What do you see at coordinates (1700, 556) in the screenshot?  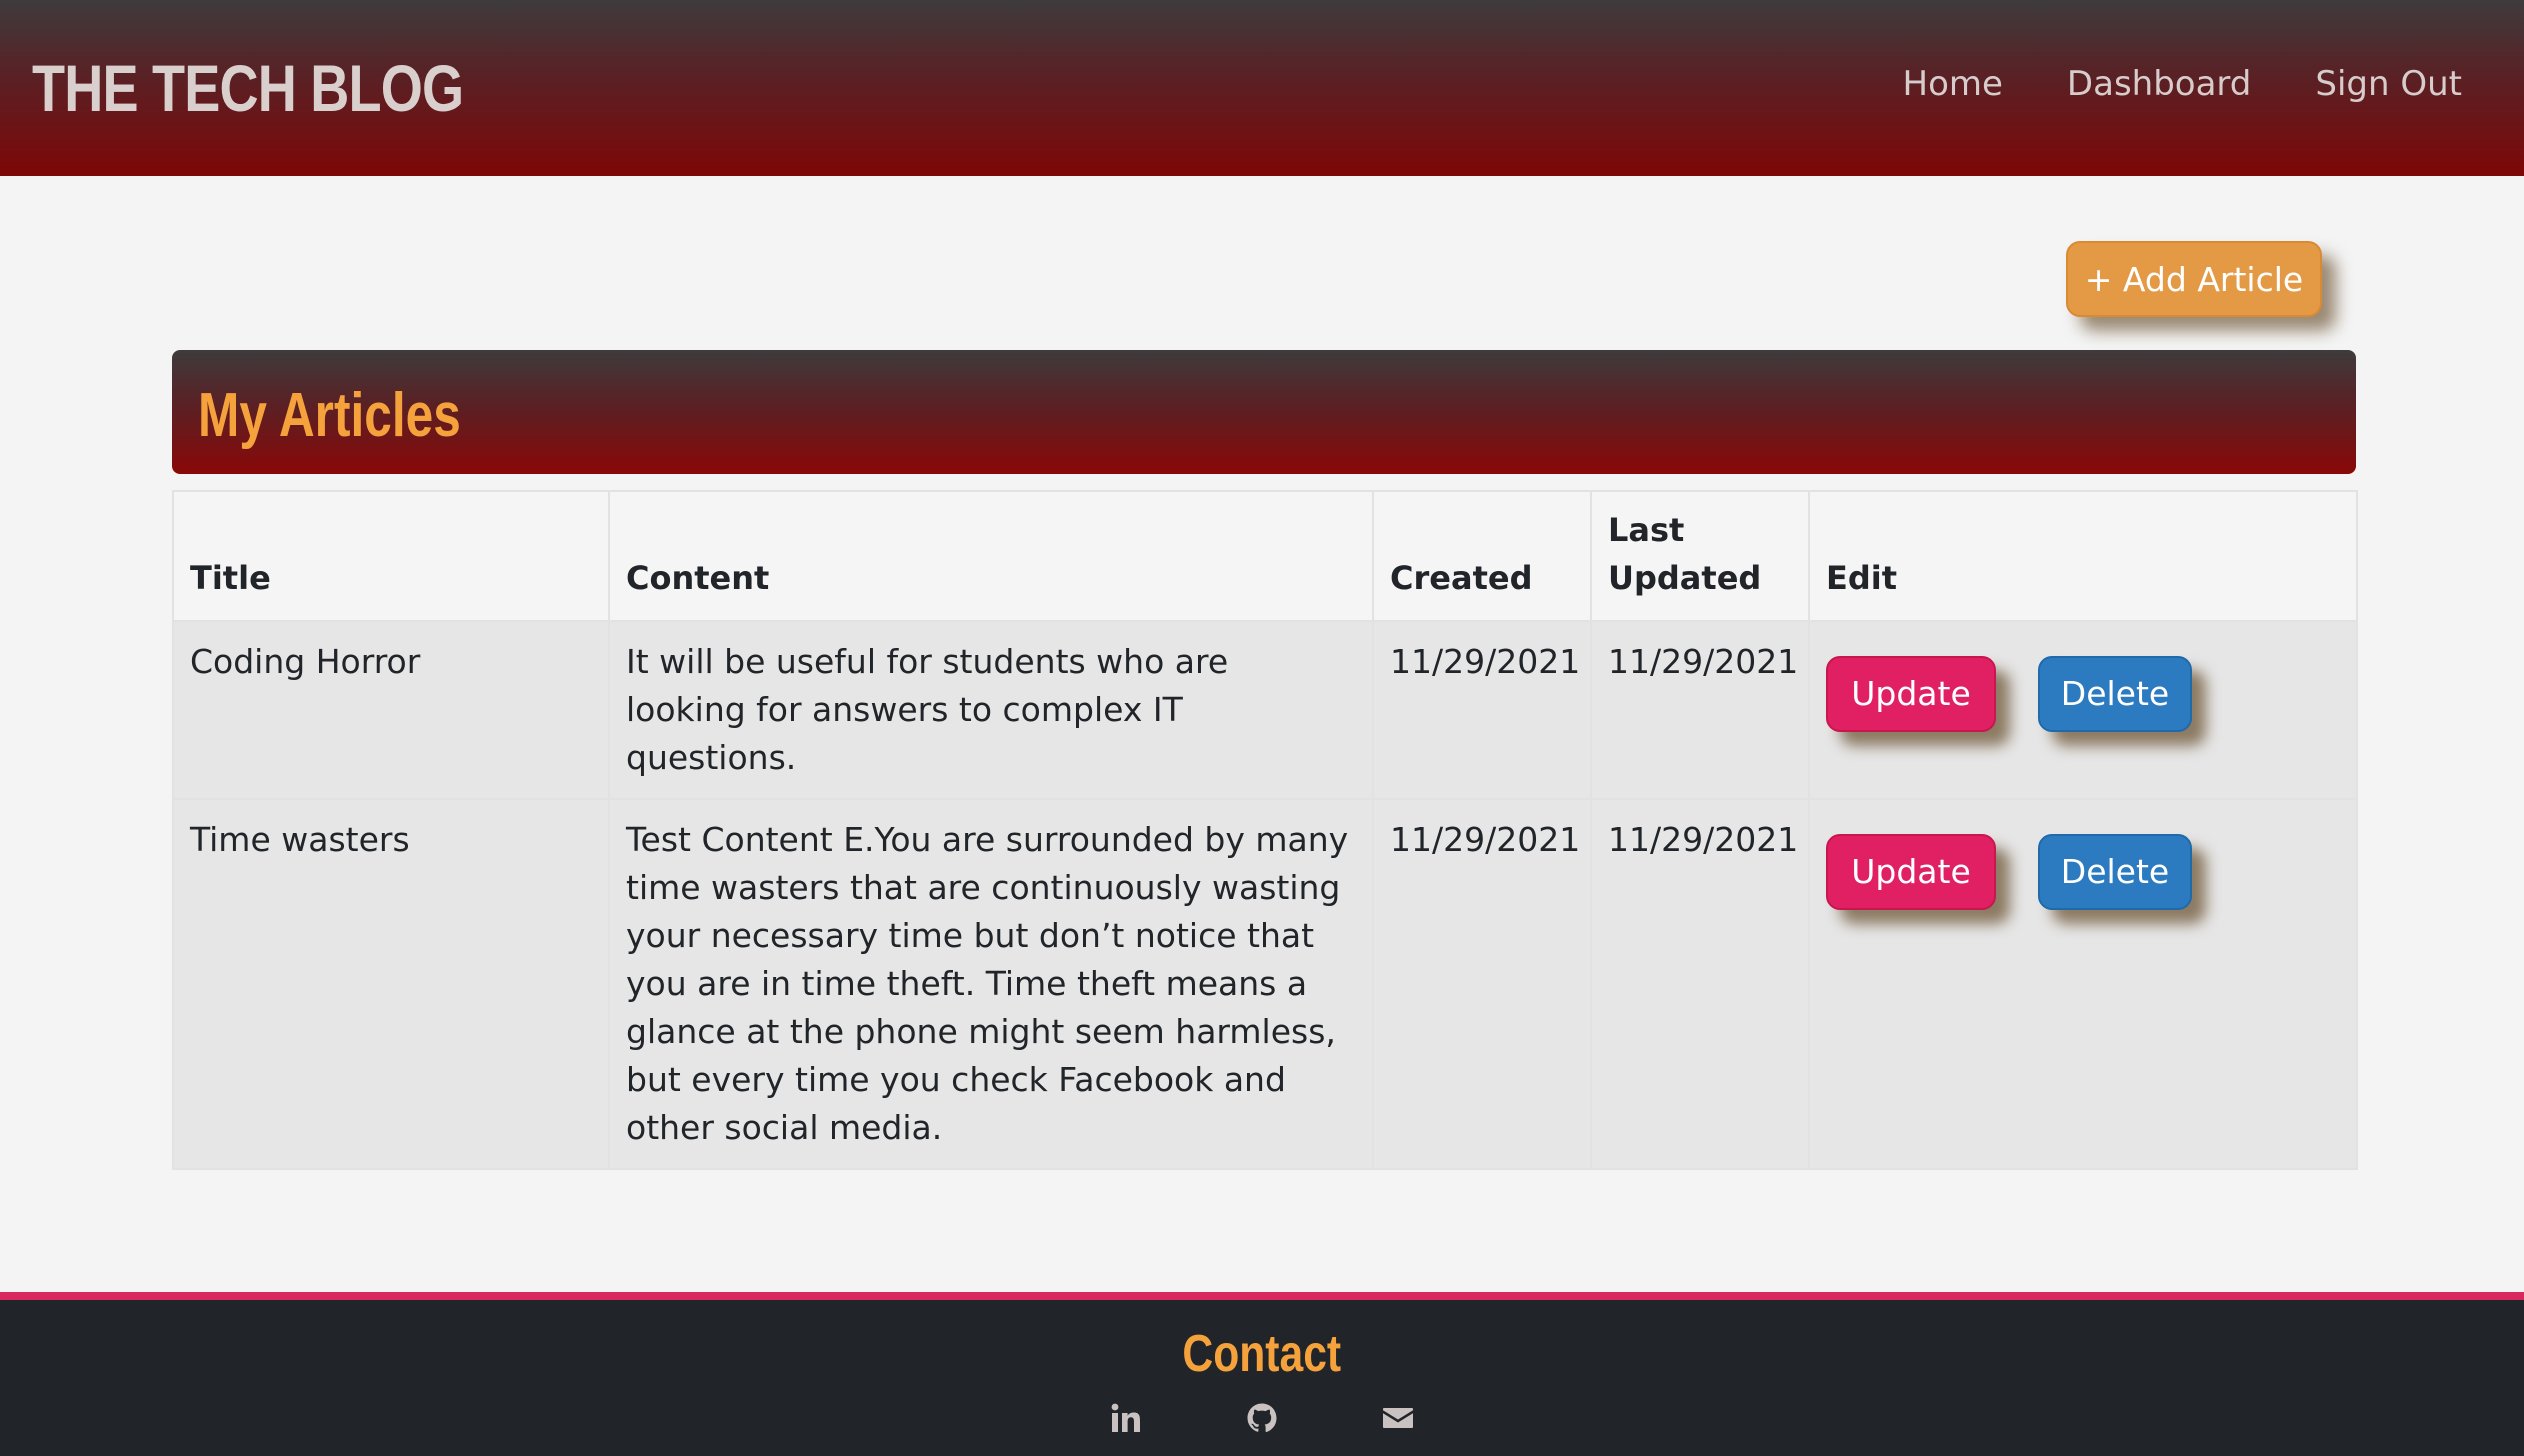 I see `column-header-last-updated: Last Updated` at bounding box center [1700, 556].